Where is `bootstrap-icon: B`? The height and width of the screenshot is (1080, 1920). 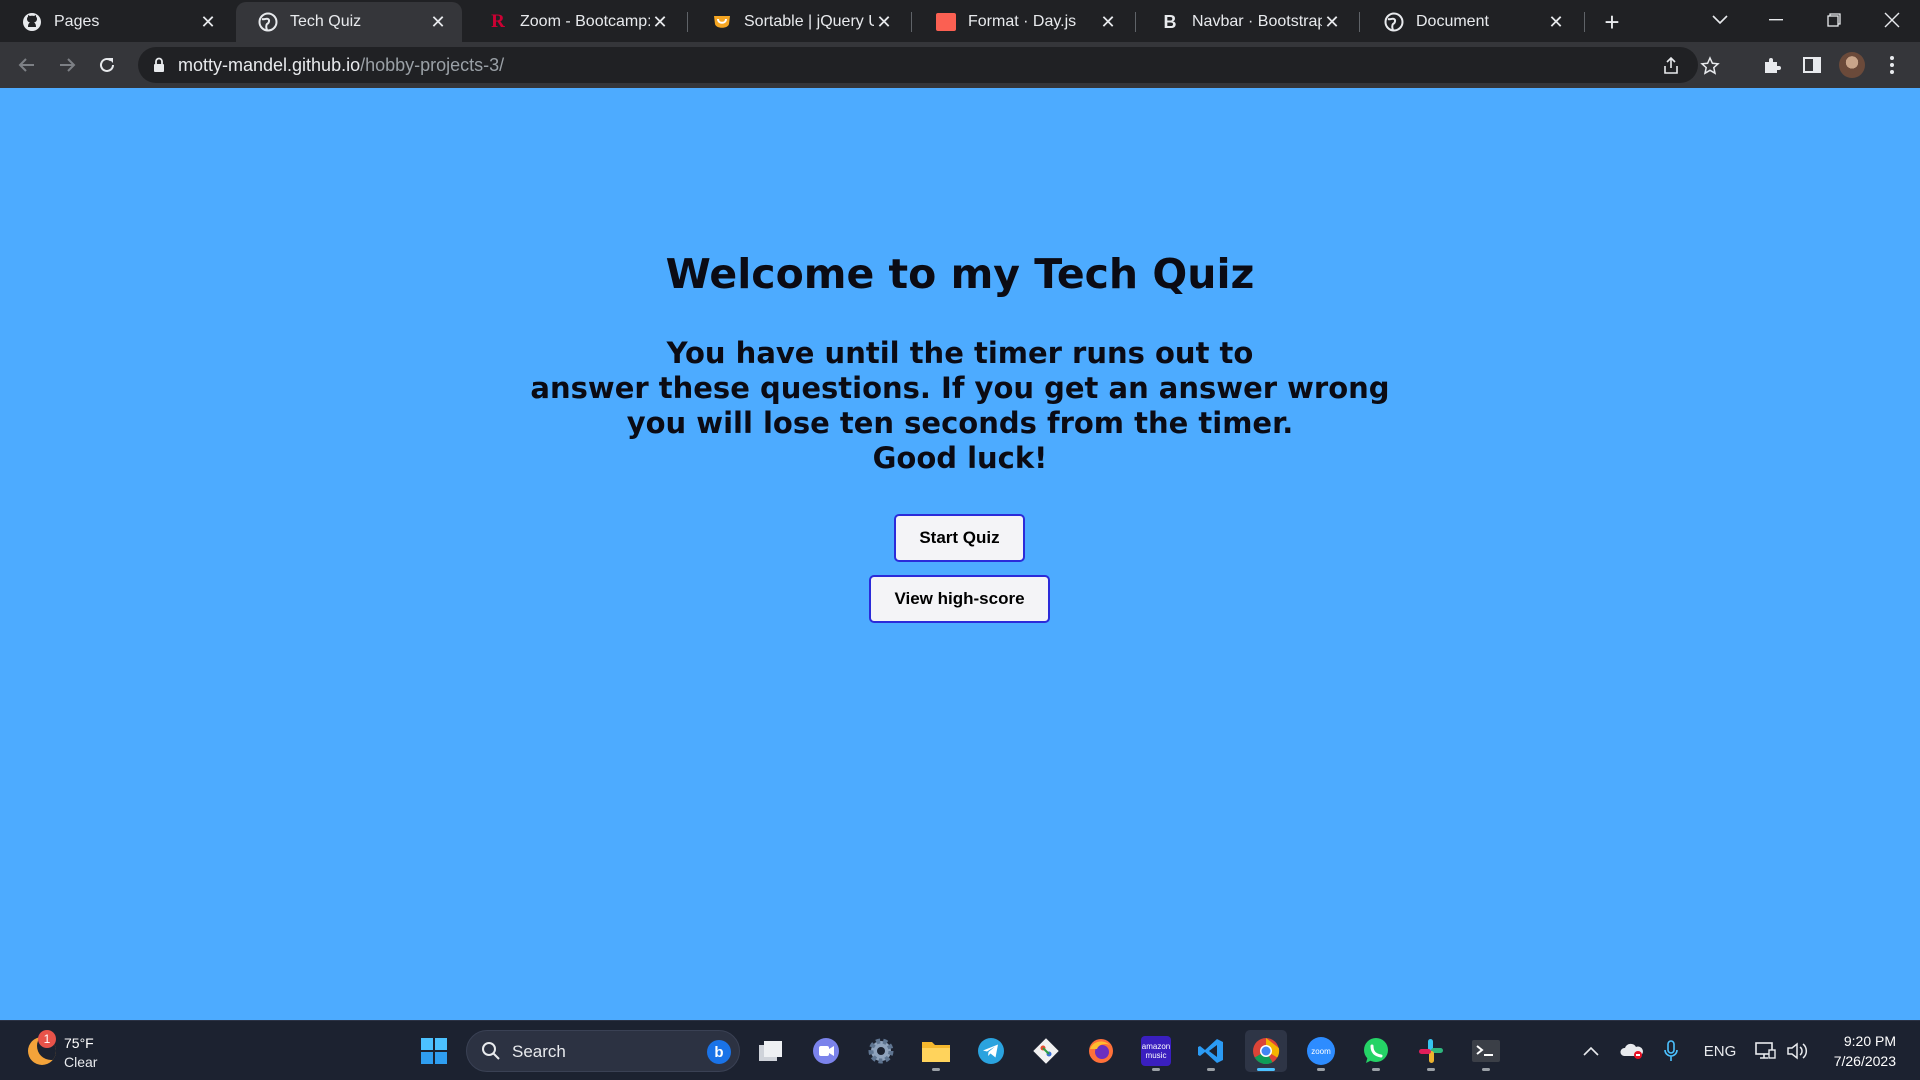
bootstrap-icon: B is located at coordinates (1170, 21).